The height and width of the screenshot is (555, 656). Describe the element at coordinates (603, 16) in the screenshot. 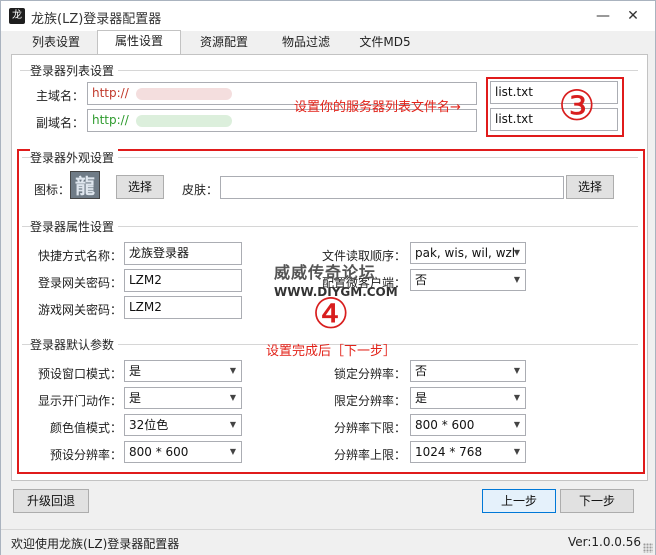

I see `minimize-button: —` at that location.